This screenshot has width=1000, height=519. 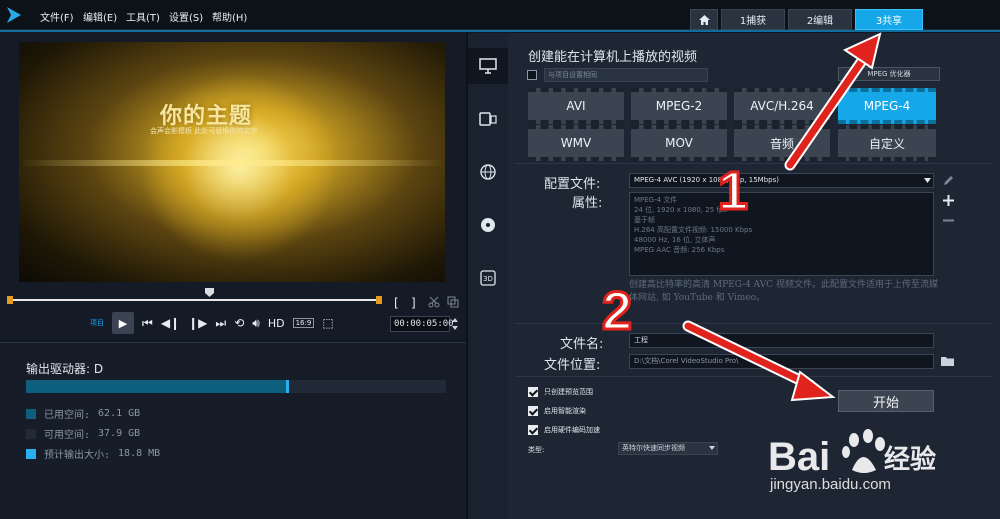 What do you see at coordinates (781, 180) in the screenshot?
I see `profile-select: MPEG-4 AVC (1920 x 1080, 25p, 15Mbps)` at bounding box center [781, 180].